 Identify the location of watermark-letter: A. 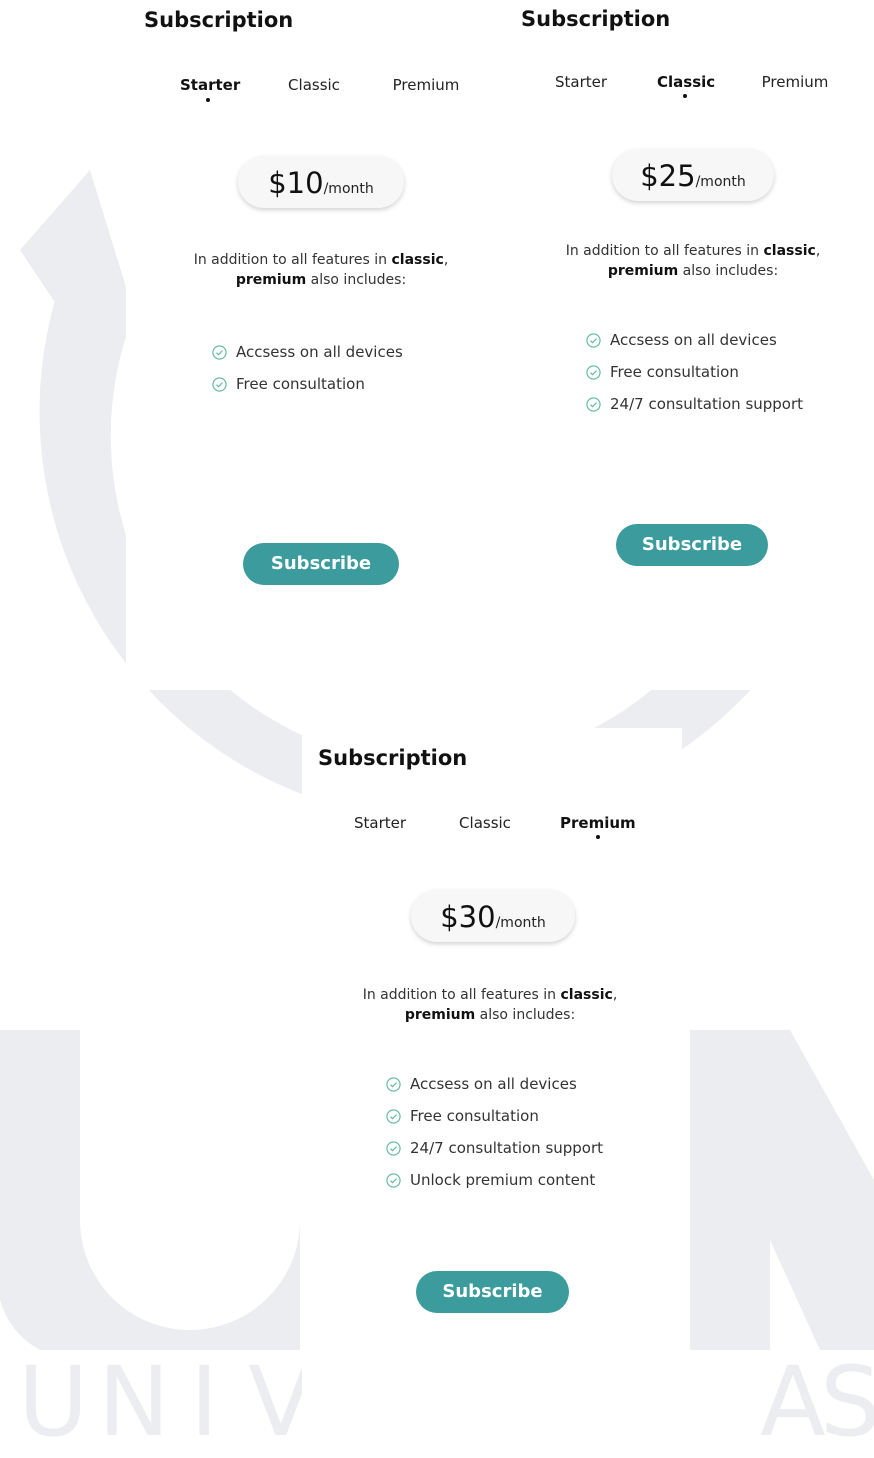
(793, 1402).